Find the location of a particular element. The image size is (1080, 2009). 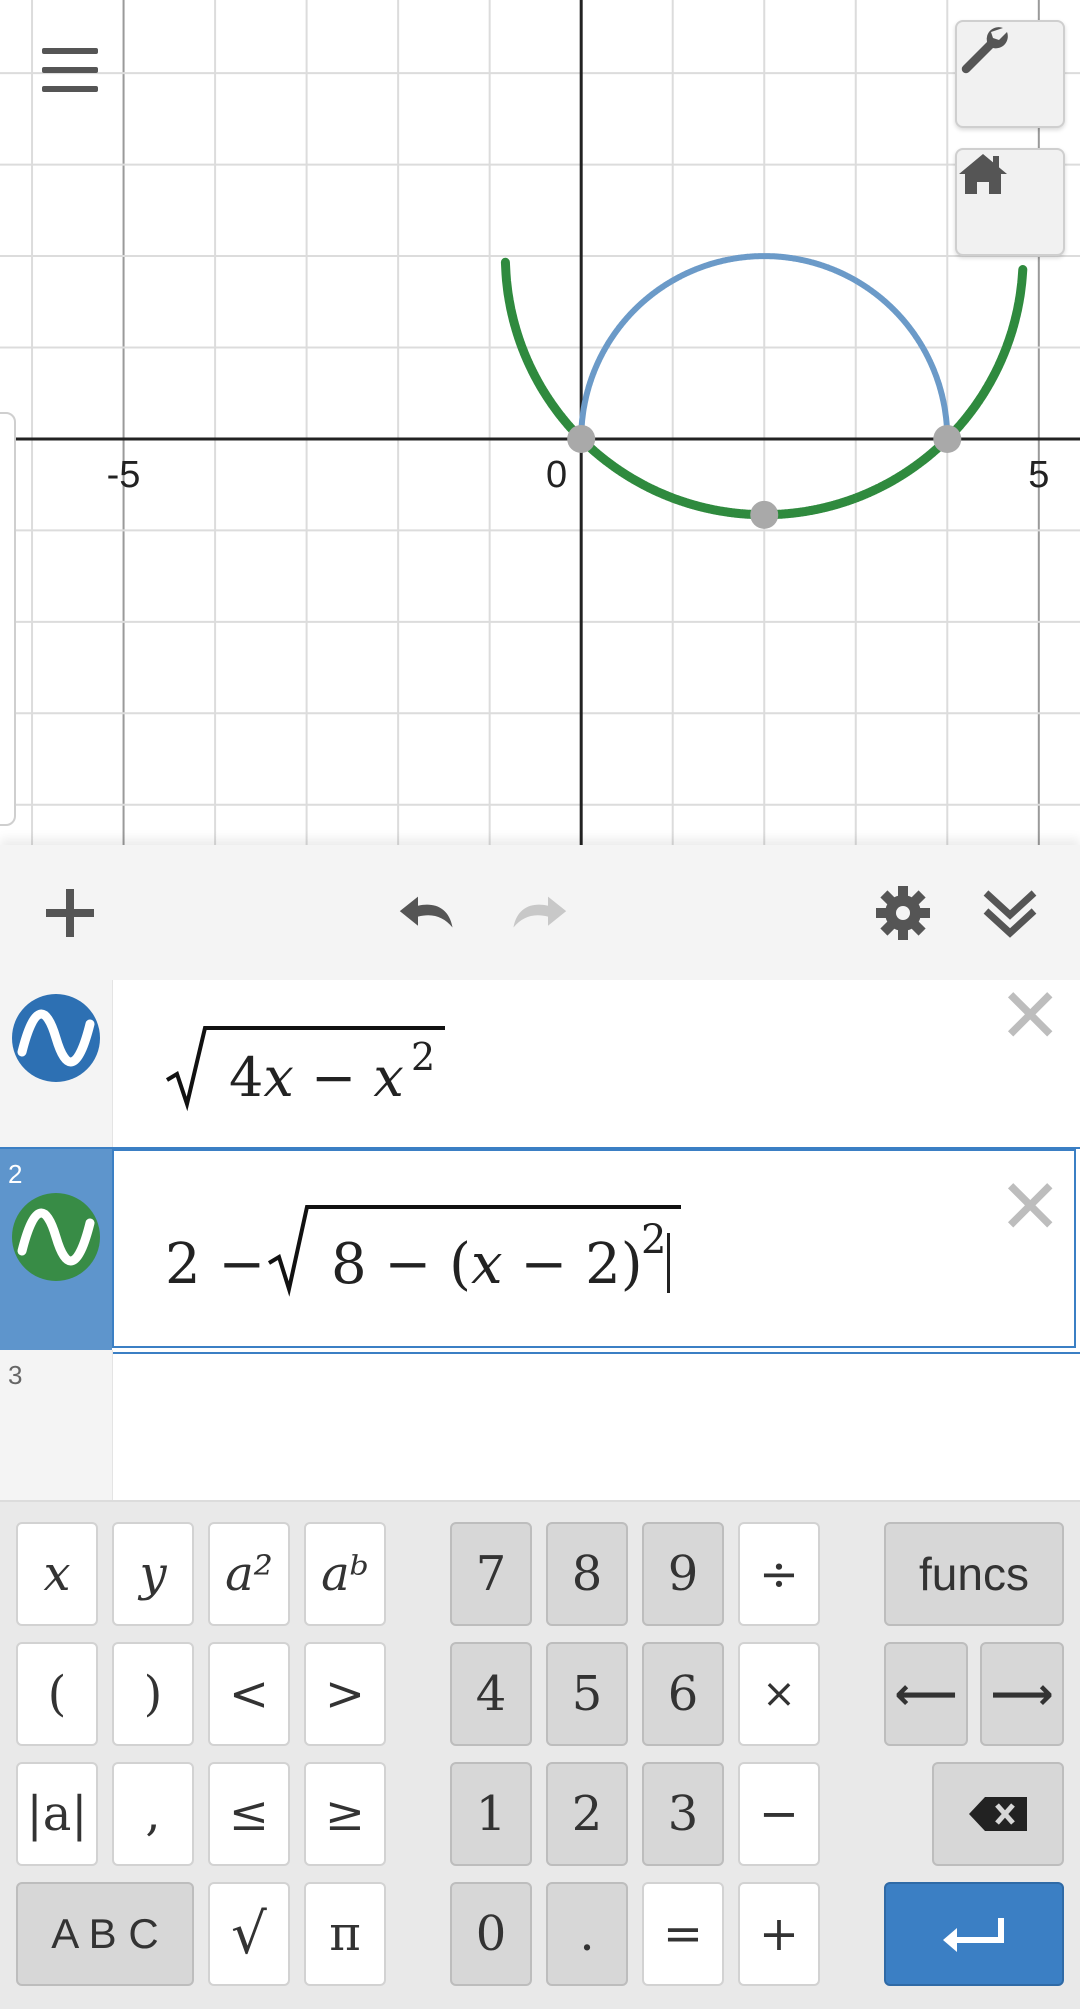

key-pi: π is located at coordinates (345, 1934).